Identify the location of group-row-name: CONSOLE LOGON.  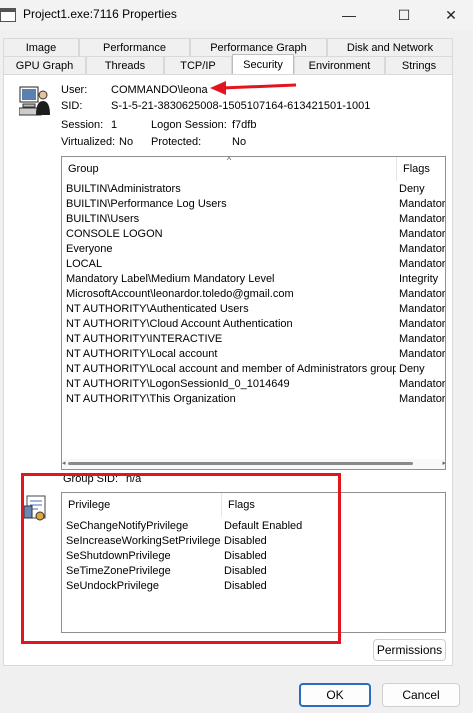
(231, 234).